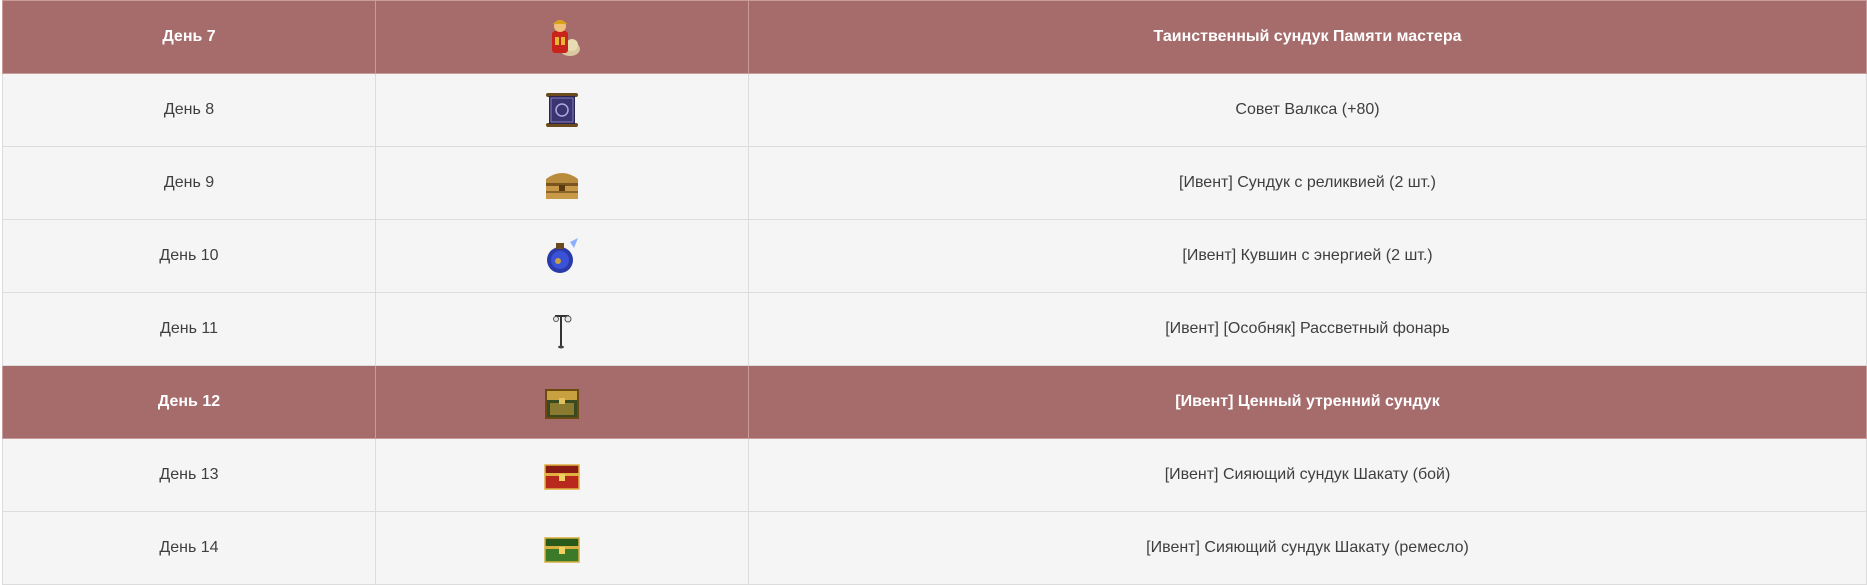 The width and height of the screenshot is (1867, 585). I want to click on energy-jug-icon, so click(562, 256).